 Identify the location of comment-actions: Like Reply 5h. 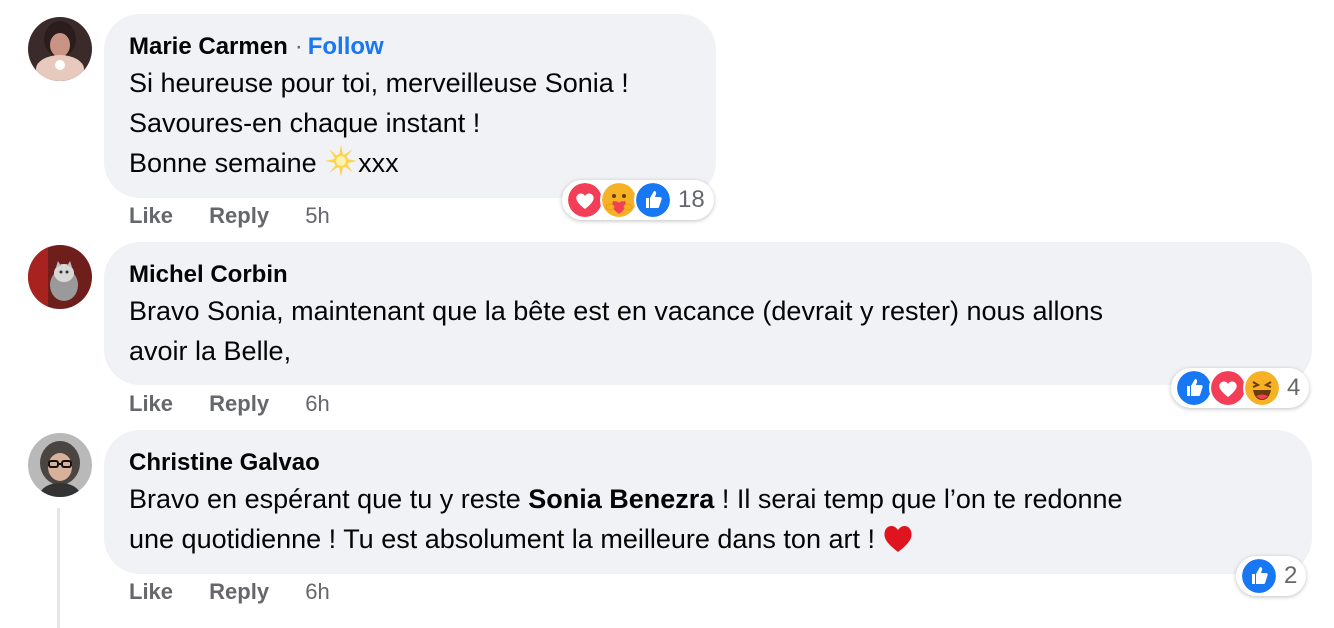
(229, 216).